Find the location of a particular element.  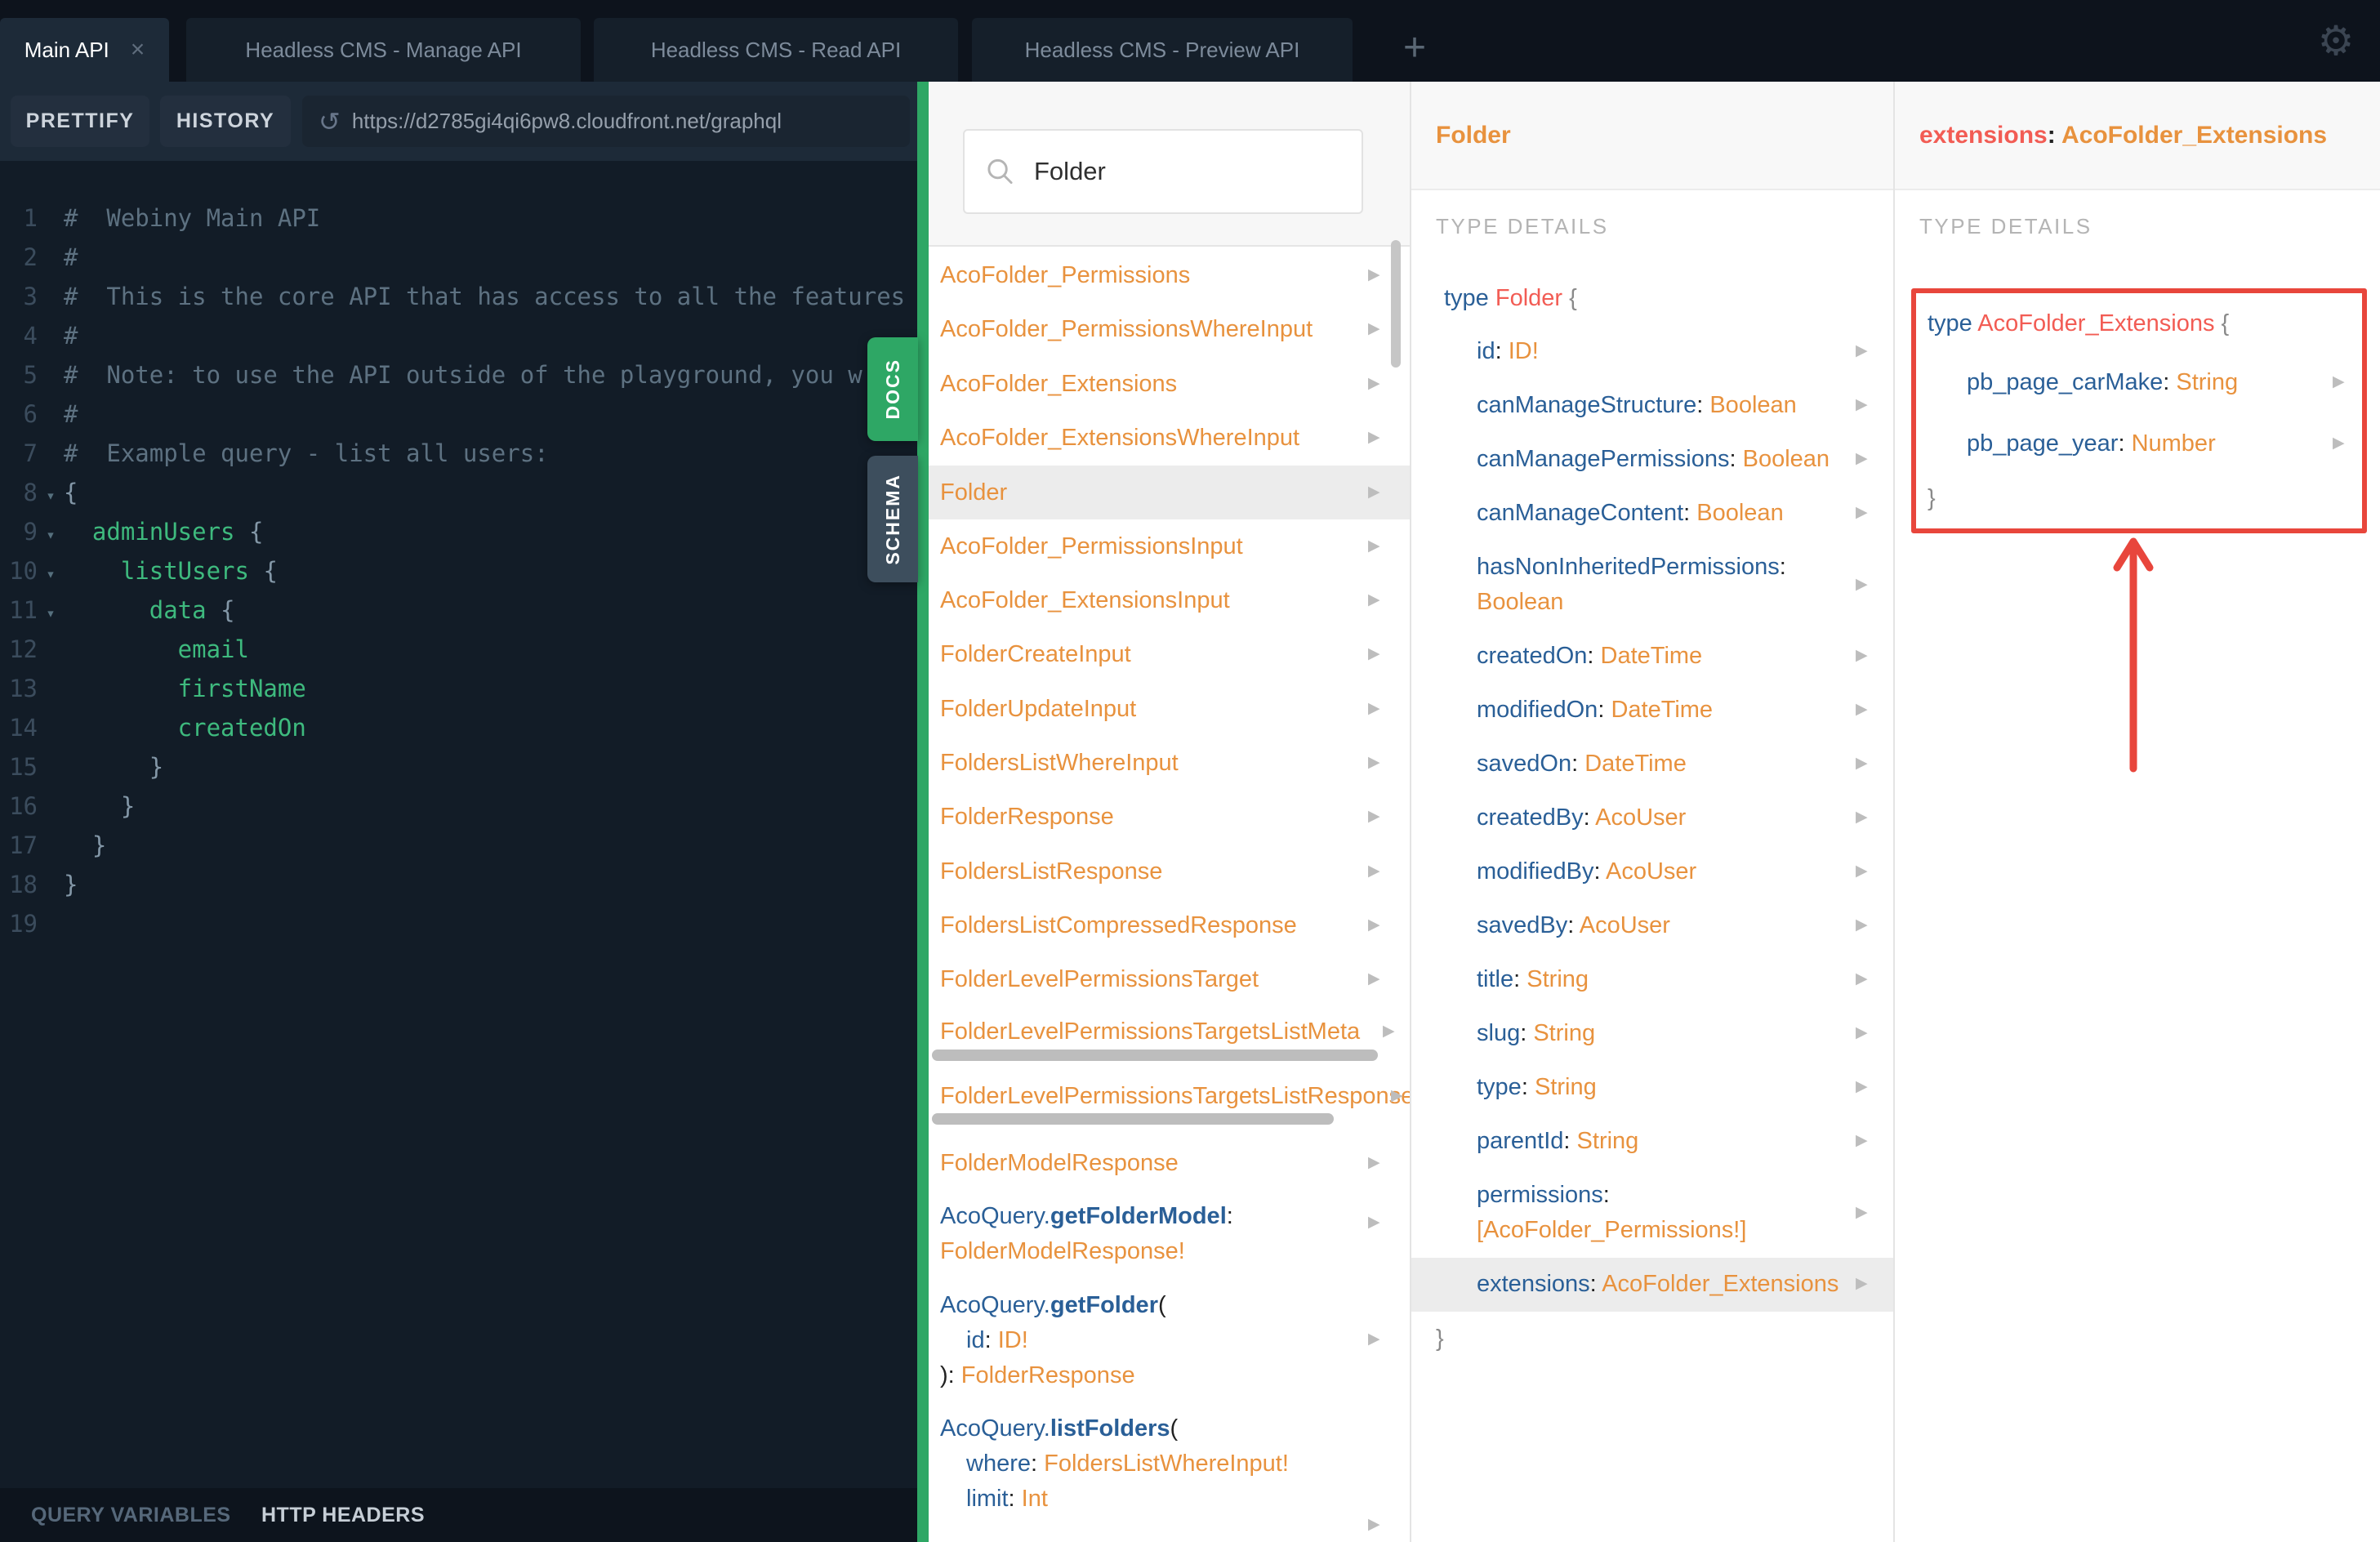

type-field-row: modifiedBy: AcoUser is located at coordinates (1662, 867).